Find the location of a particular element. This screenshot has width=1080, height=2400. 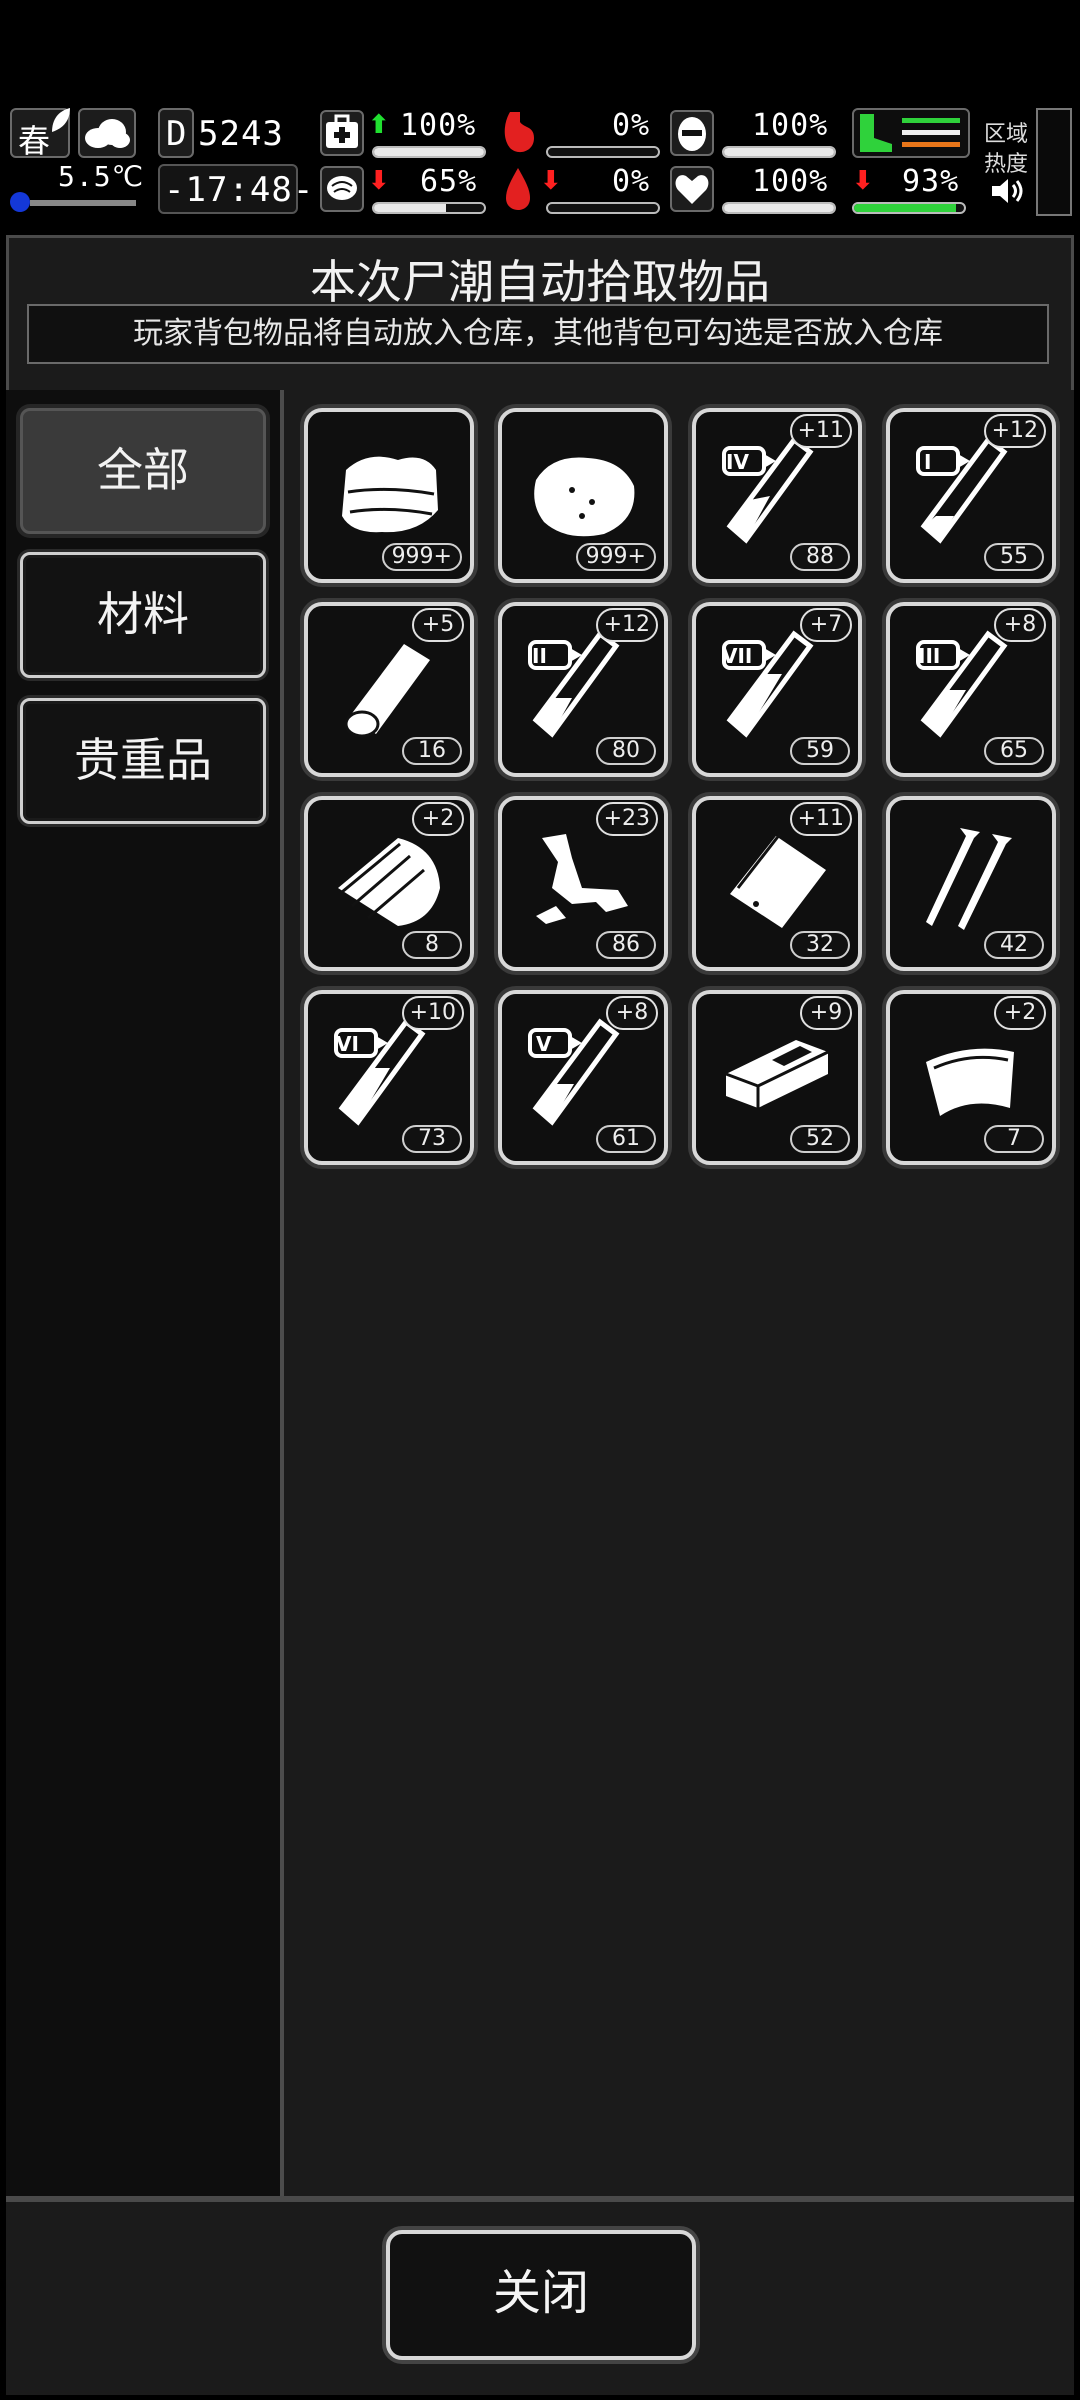

item-slot: I +12 55 is located at coordinates (971, 495).